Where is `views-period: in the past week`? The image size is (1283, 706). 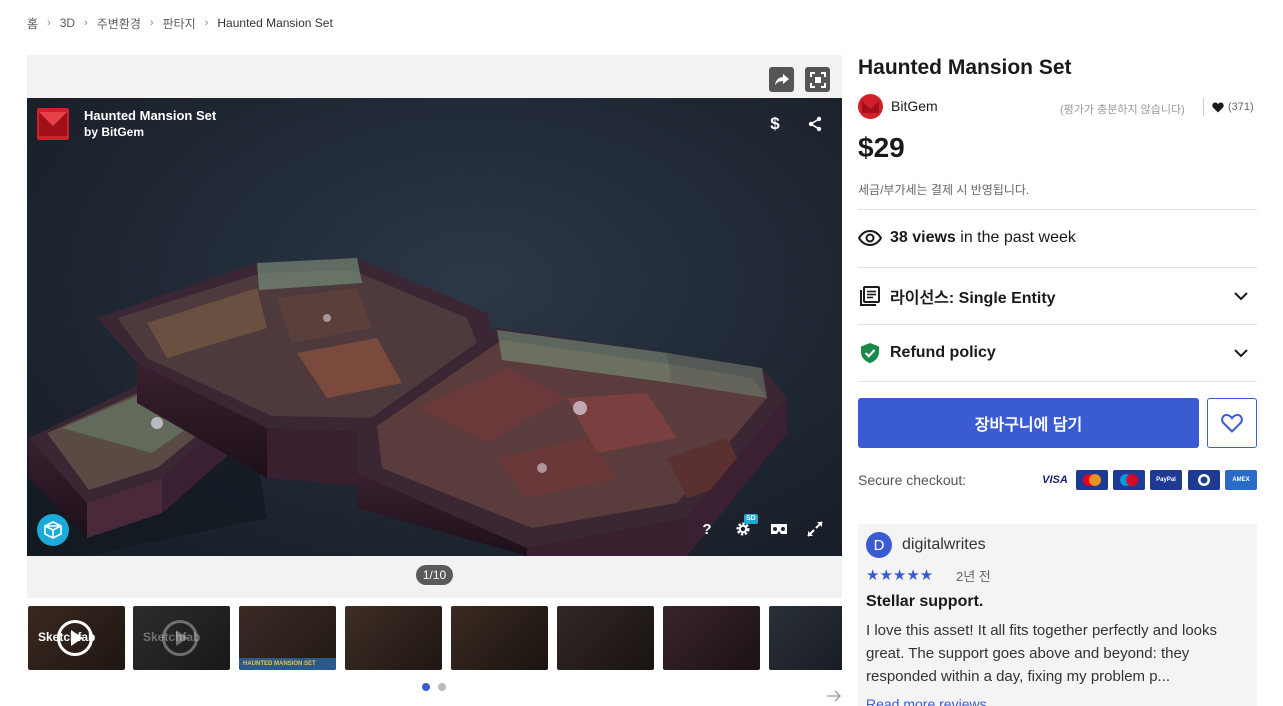 views-period: in the past week is located at coordinates (1015, 237).